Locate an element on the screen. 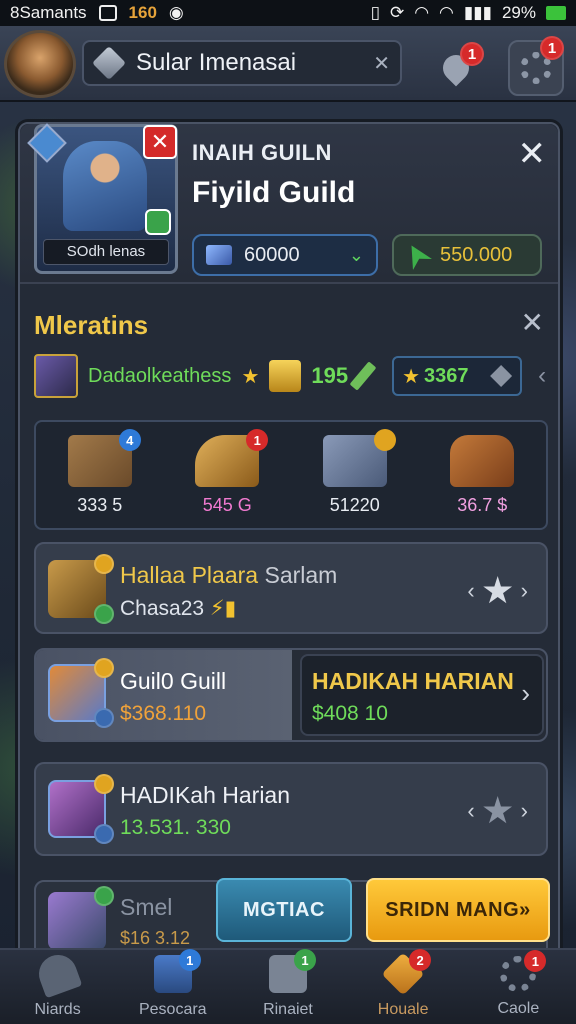 This screenshot has height=1024, width=576. guild-subtitle: INAIH GUILN is located at coordinates (262, 152).